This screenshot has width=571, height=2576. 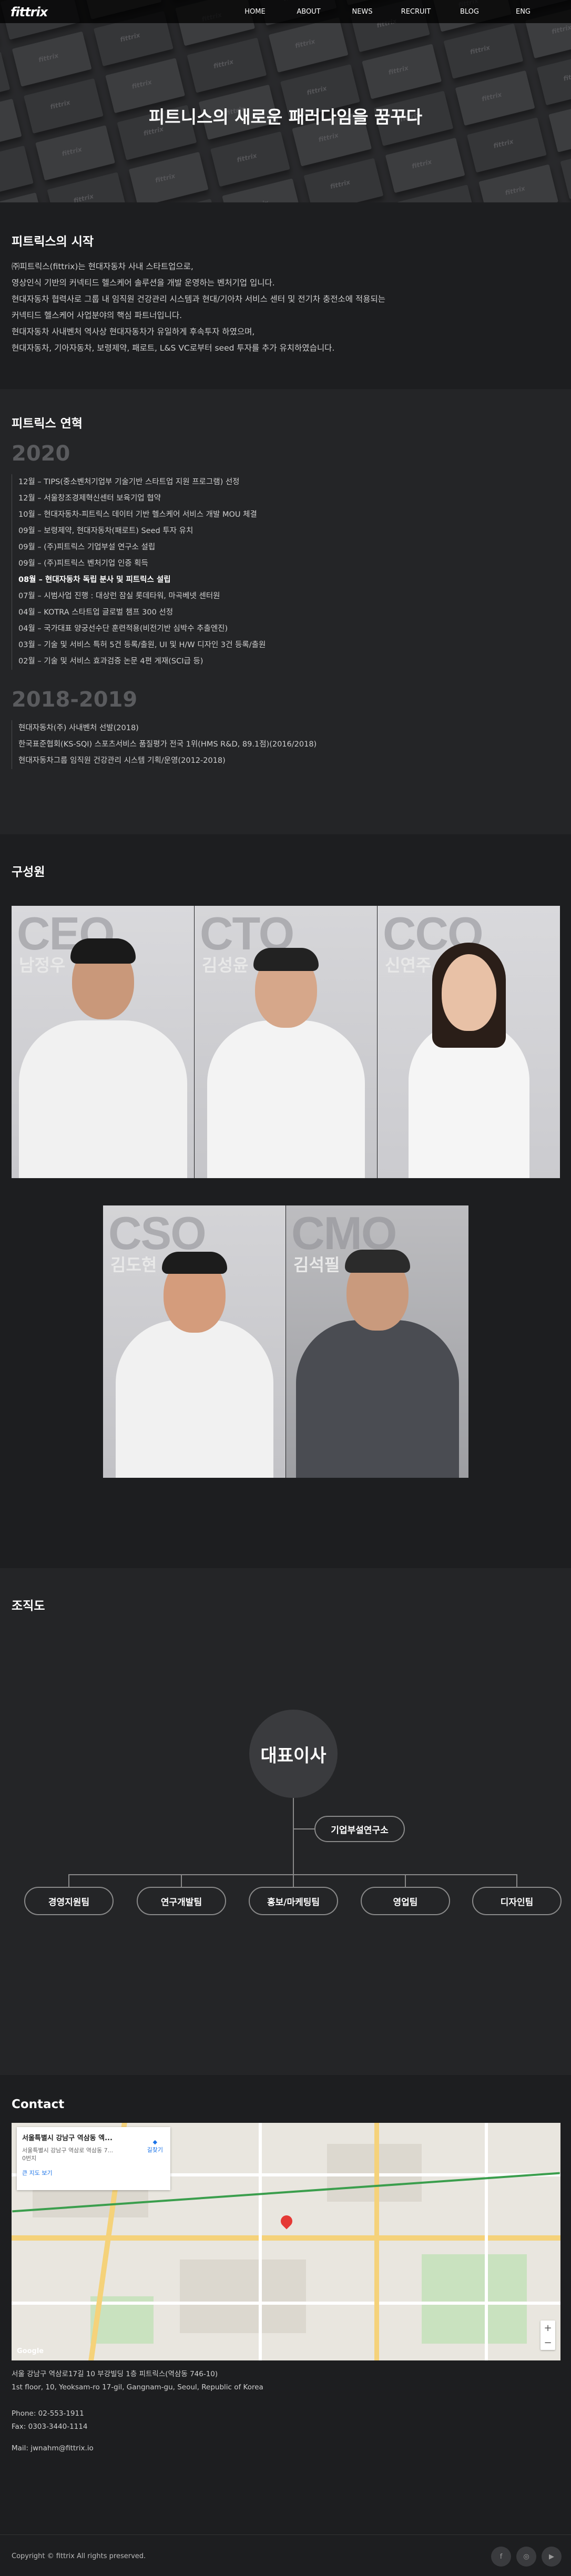 I want to click on history-item: 04월 – 국가대표 양궁선수단 훈련적용(비전기반 심박수 추출엔진), so click(x=123, y=629).